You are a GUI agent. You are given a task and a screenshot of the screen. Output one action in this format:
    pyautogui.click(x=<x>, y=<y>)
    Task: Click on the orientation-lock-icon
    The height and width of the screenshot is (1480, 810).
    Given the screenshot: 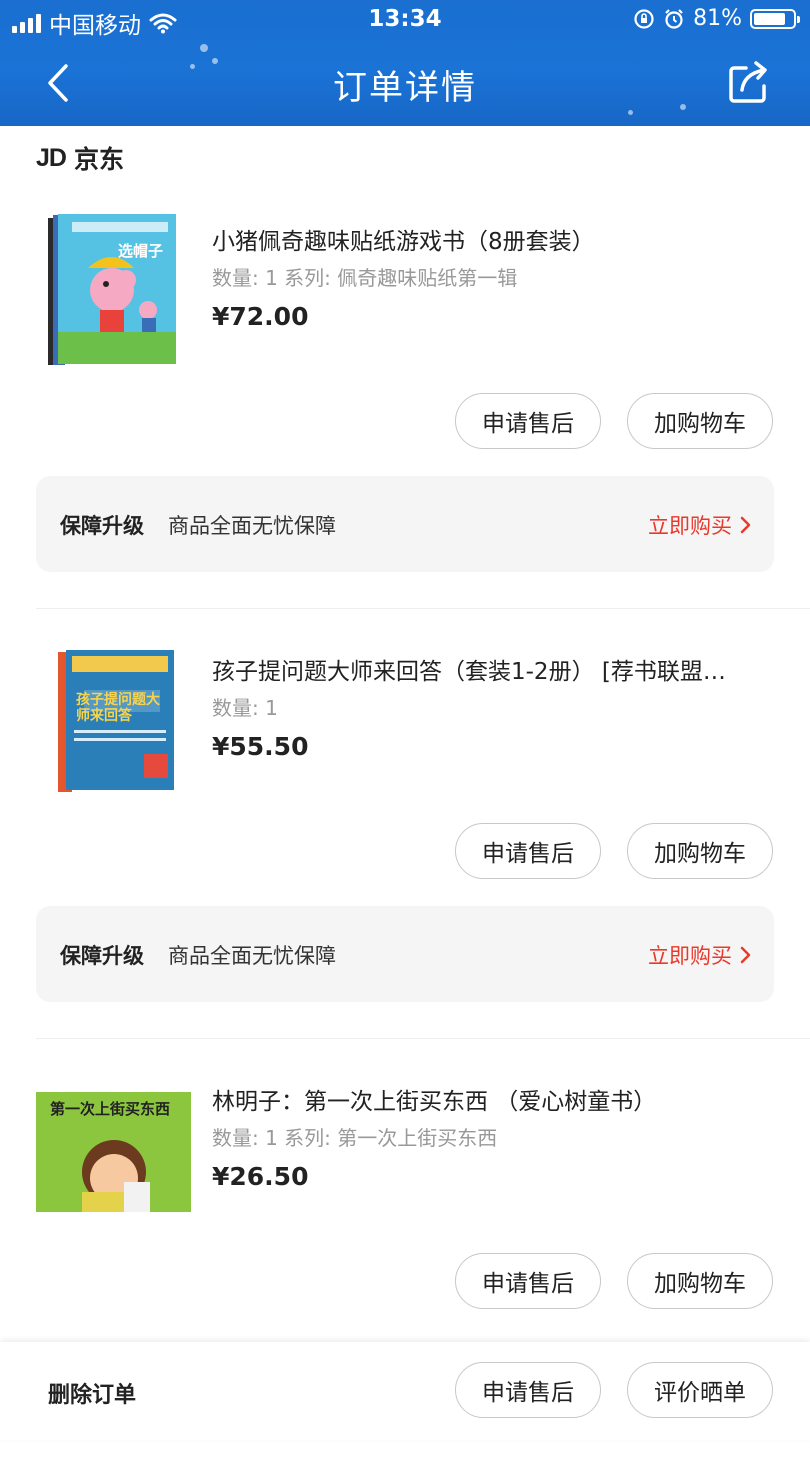 What is the action you would take?
    pyautogui.click(x=644, y=18)
    